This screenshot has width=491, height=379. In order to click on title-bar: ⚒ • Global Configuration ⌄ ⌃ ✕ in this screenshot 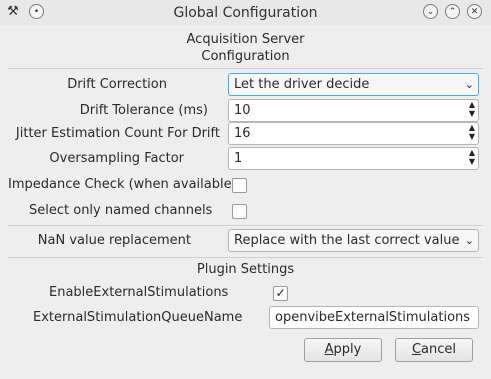, I will do `click(245, 12)`.